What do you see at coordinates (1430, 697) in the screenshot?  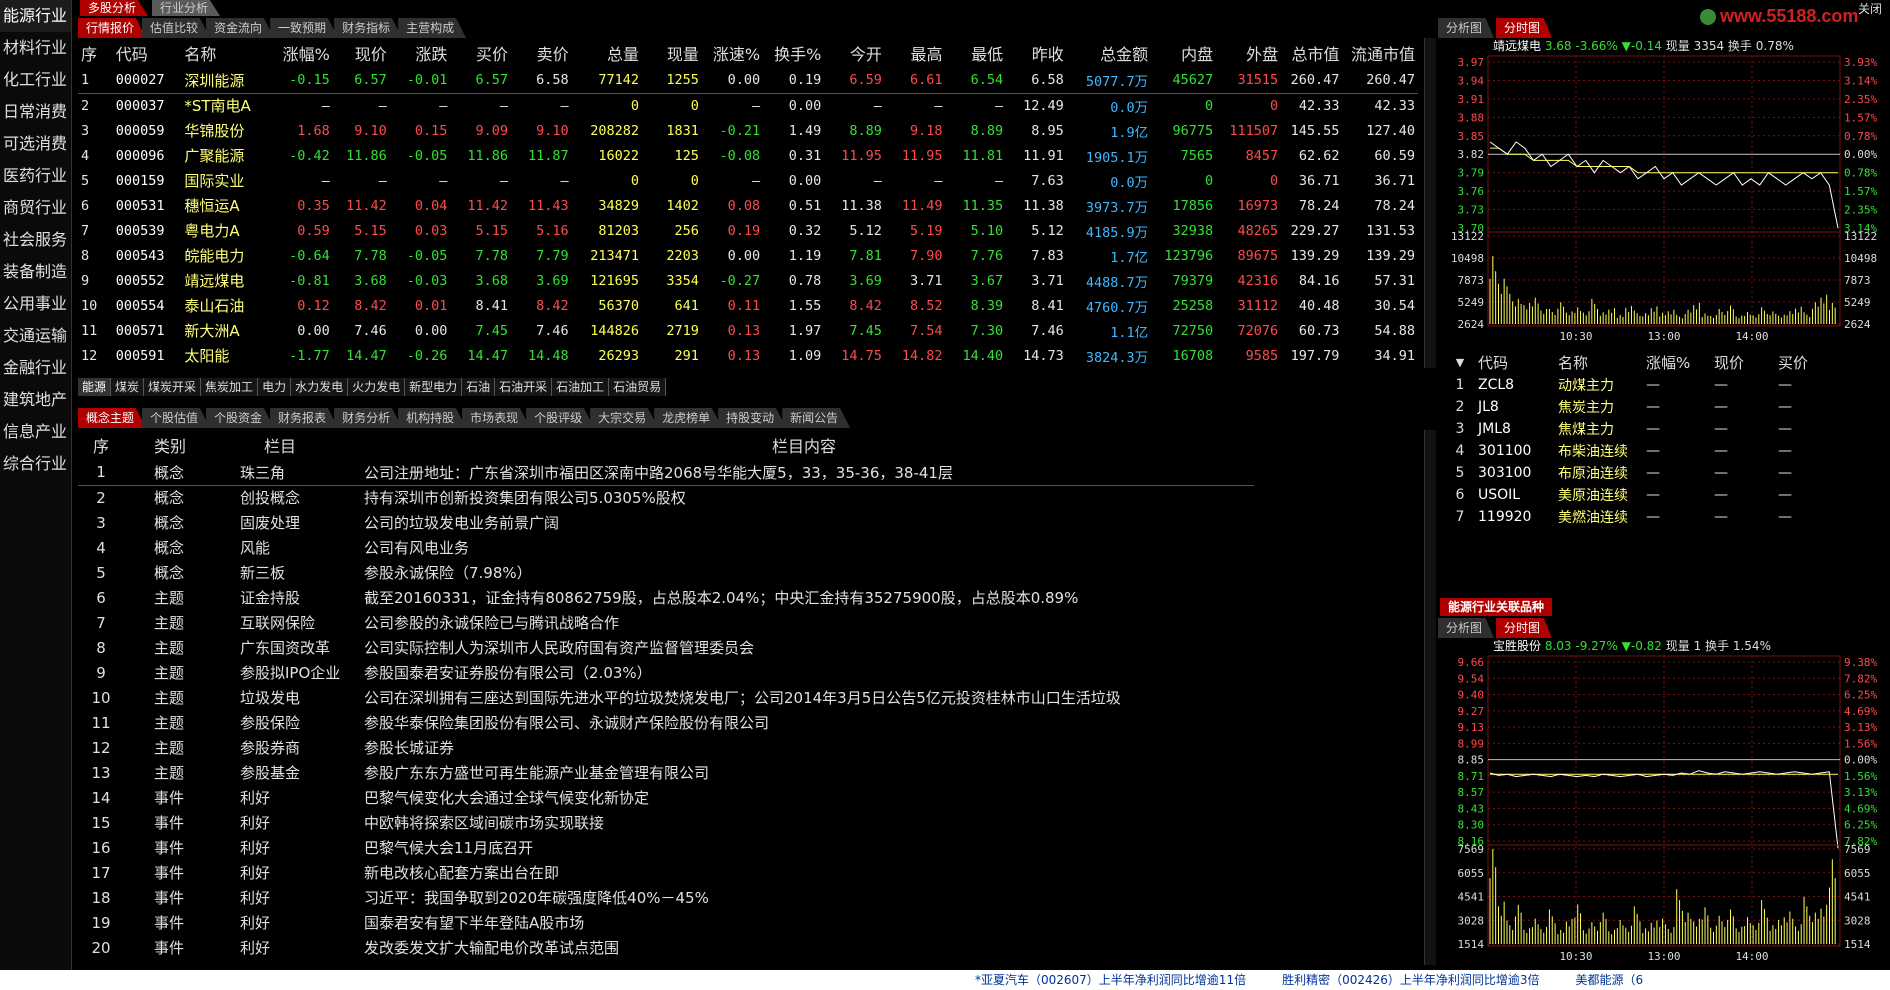 I see `concept-scrollbar` at bounding box center [1430, 697].